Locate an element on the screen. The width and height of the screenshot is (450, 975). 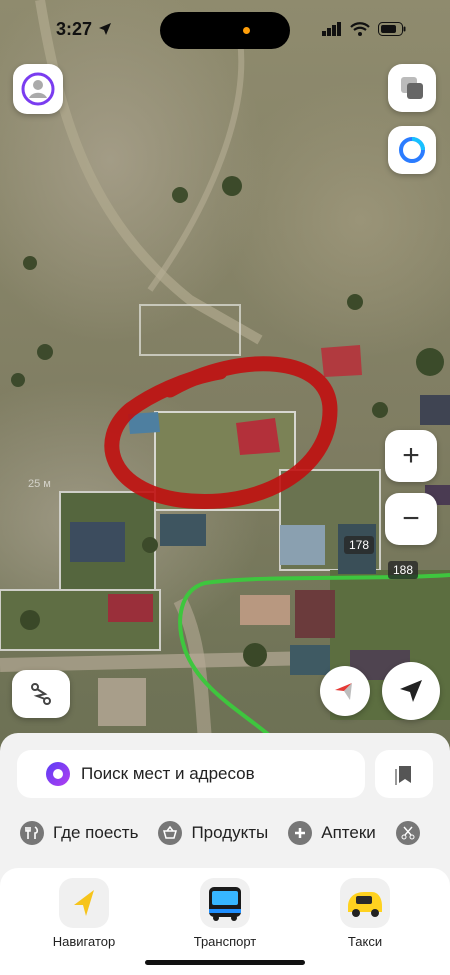
location-arrow-icon is located at coordinates (105, 29).